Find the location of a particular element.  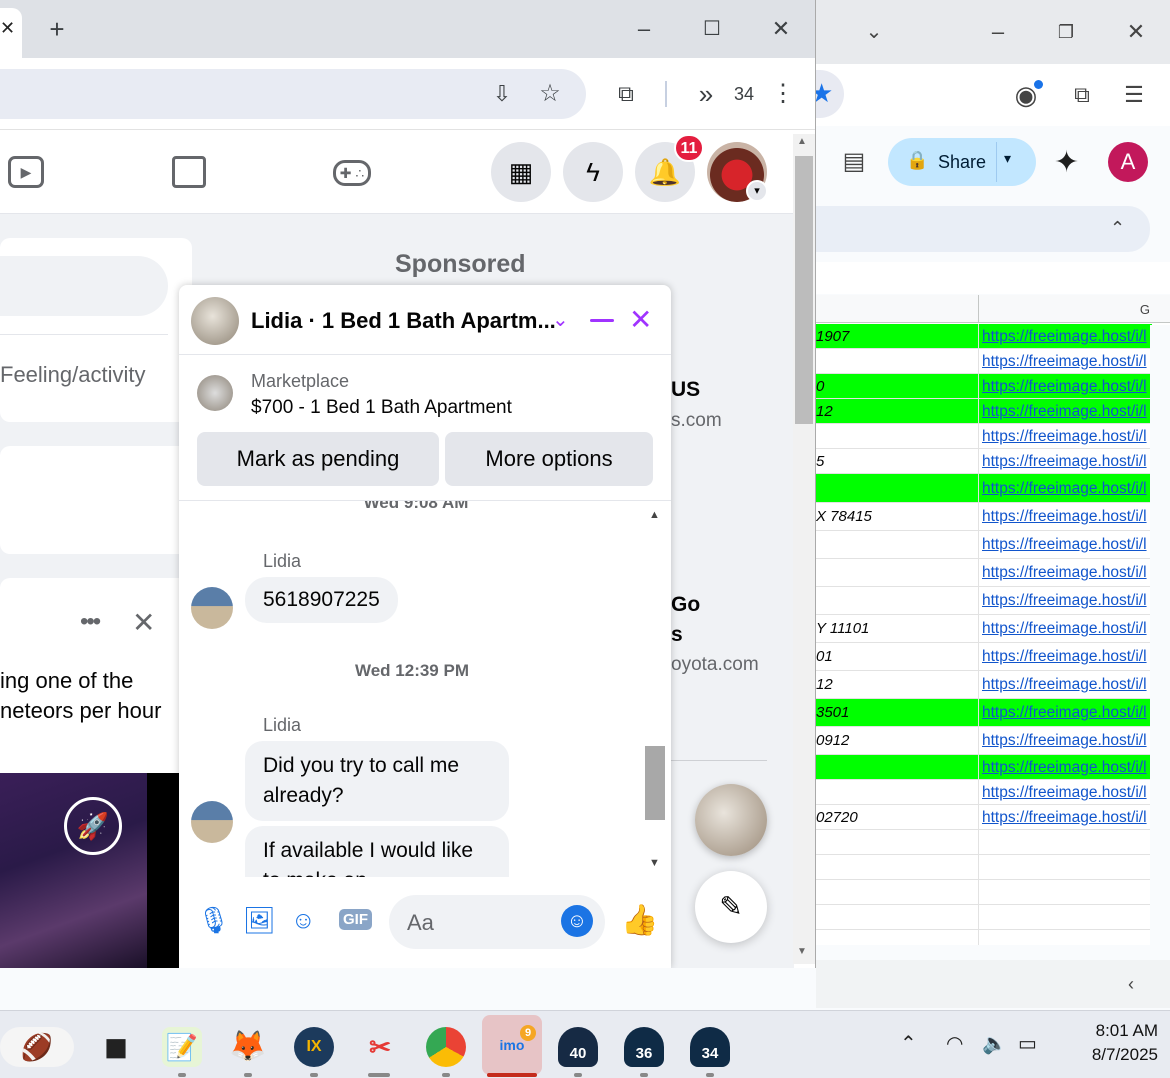

video-icon: ▶ is located at coordinates (26, 172).